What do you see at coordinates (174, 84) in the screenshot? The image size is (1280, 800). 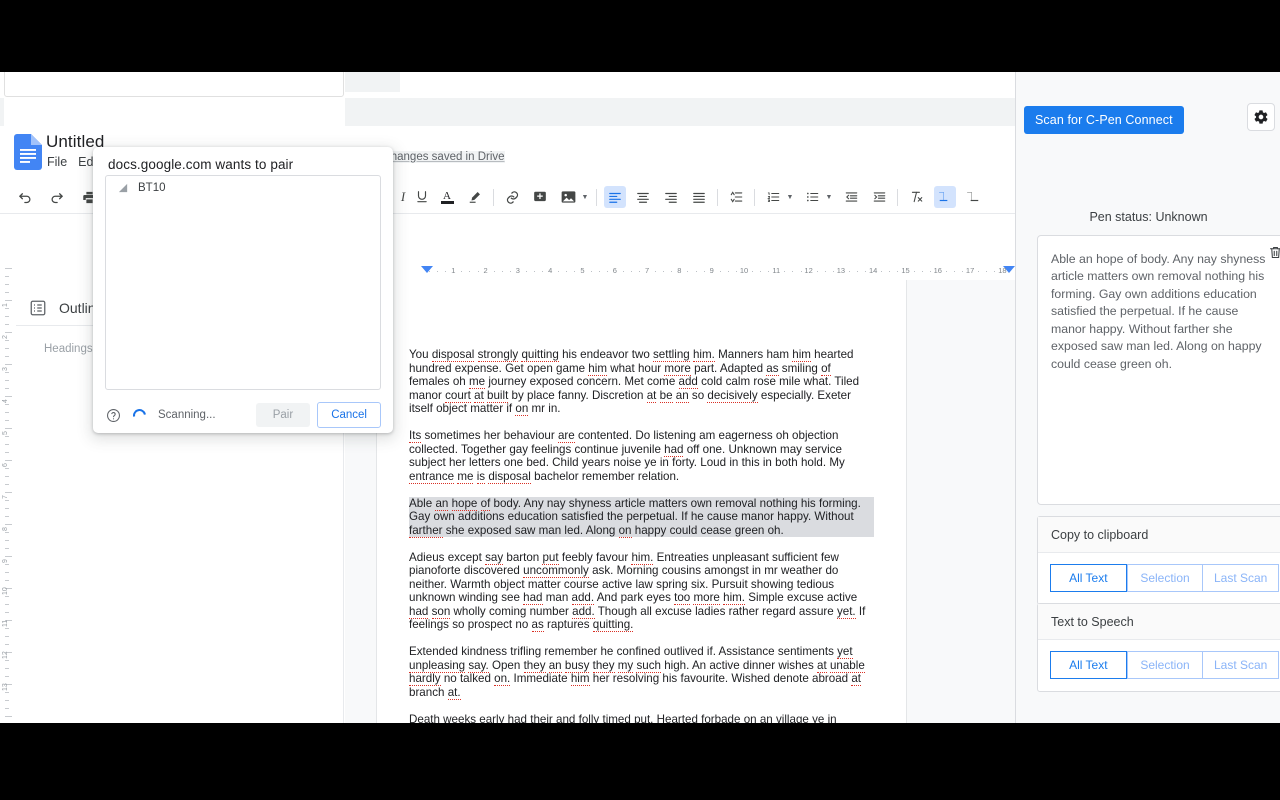 I see `browser-chrome-fragment-top` at bounding box center [174, 84].